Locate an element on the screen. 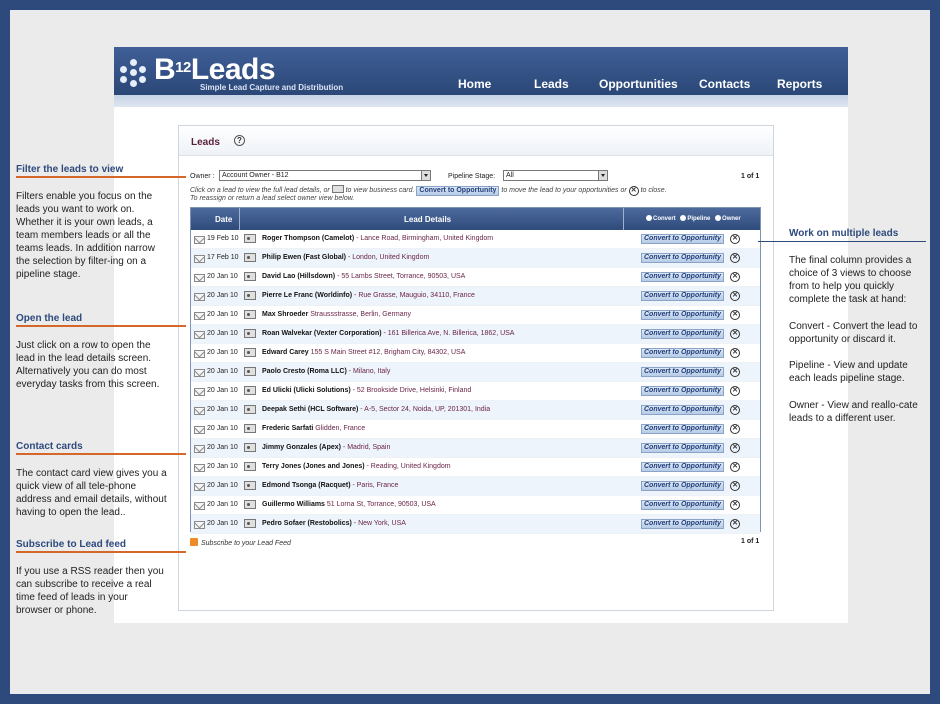  view-convert-radio: Convert is located at coordinates (661, 218).